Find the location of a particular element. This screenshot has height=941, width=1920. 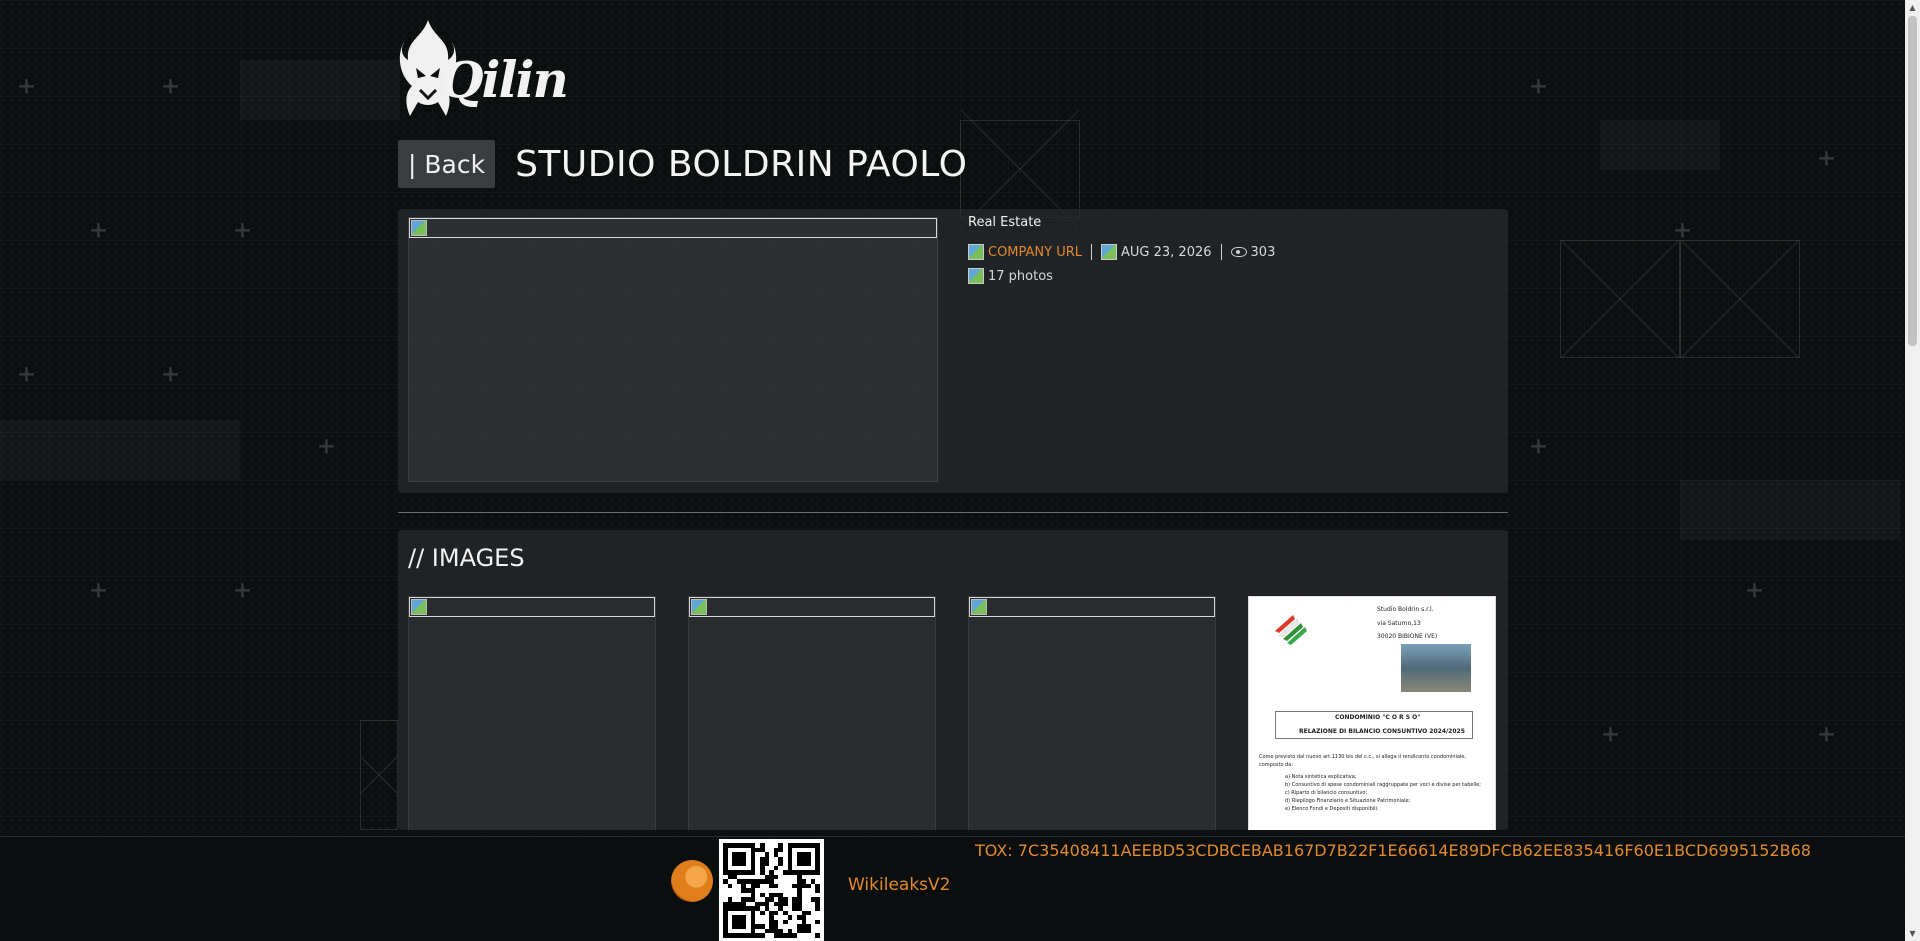

vertical-scrollbar: ▲ ▼ is located at coordinates (1912, 470).